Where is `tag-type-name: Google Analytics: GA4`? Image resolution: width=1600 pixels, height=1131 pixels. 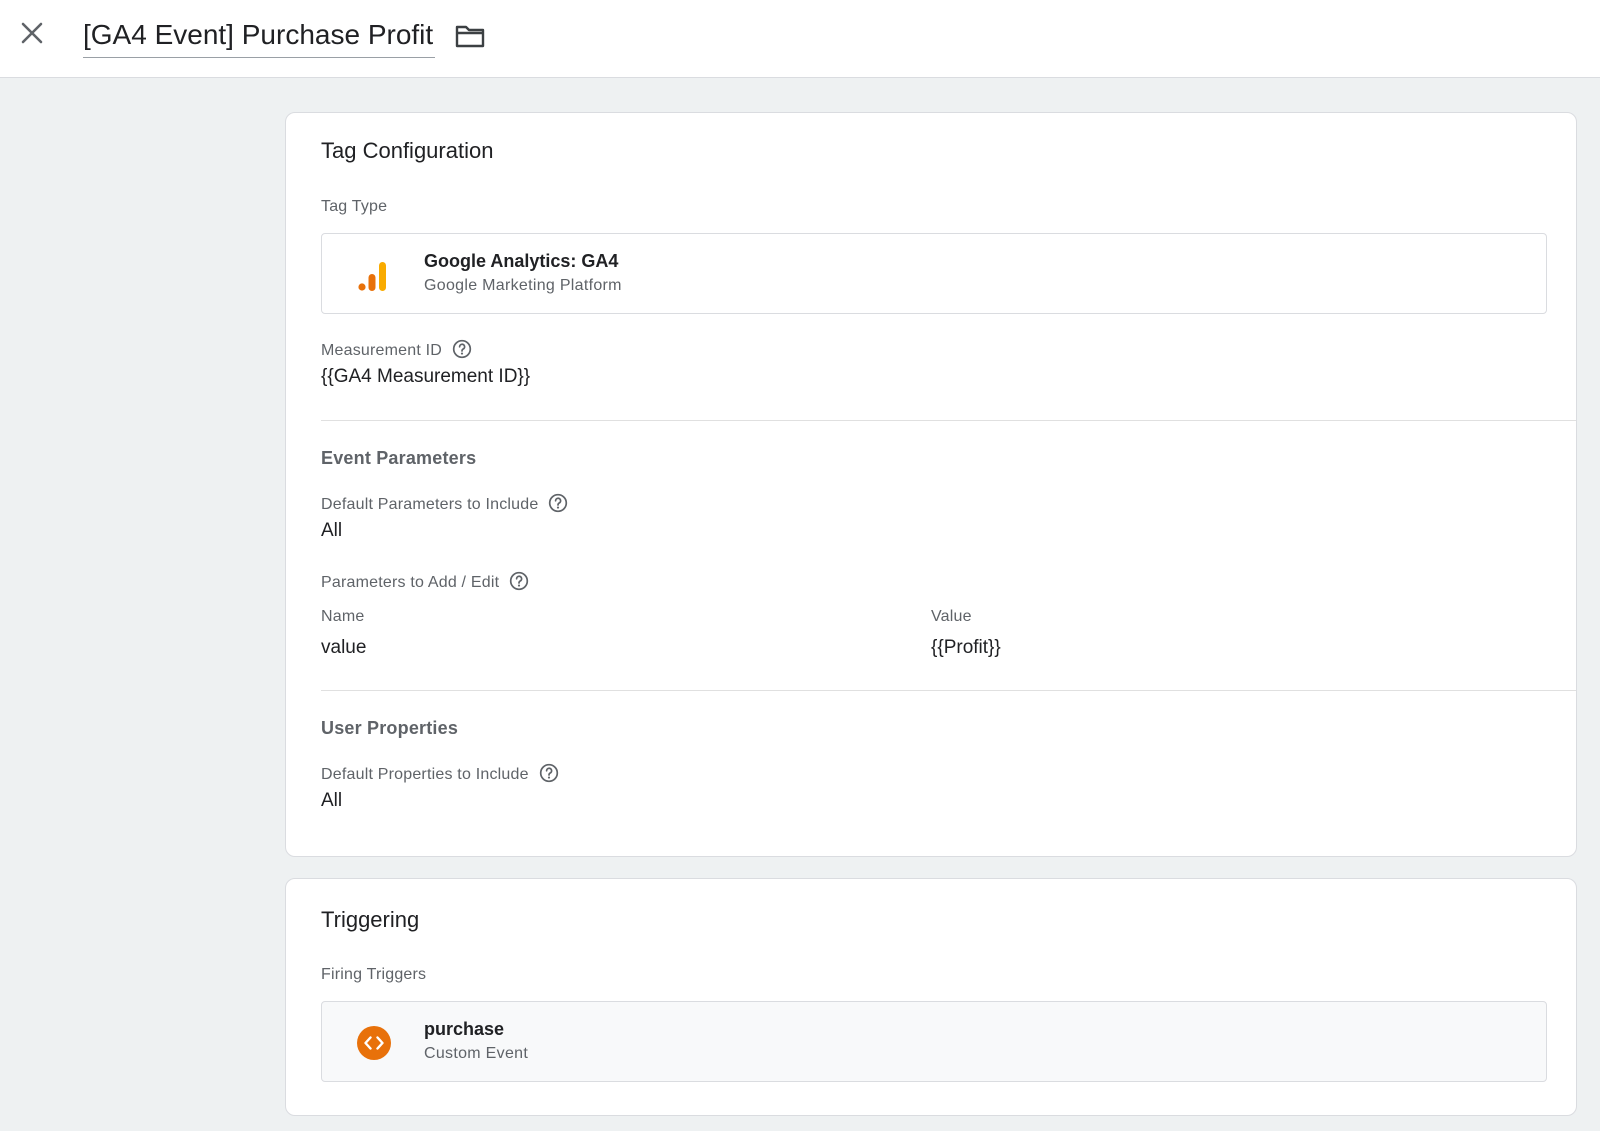
tag-type-name: Google Analytics: GA4 is located at coordinates (521, 261).